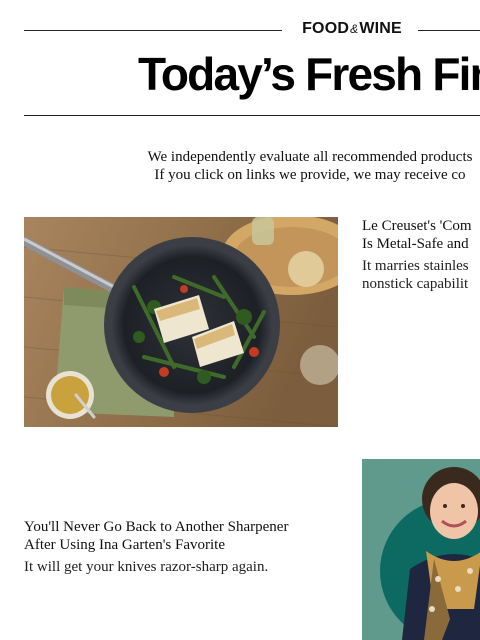 The image size is (480, 640). I want to click on article-1-description: It marries stainles nonstick capabilit, so click(415, 275).